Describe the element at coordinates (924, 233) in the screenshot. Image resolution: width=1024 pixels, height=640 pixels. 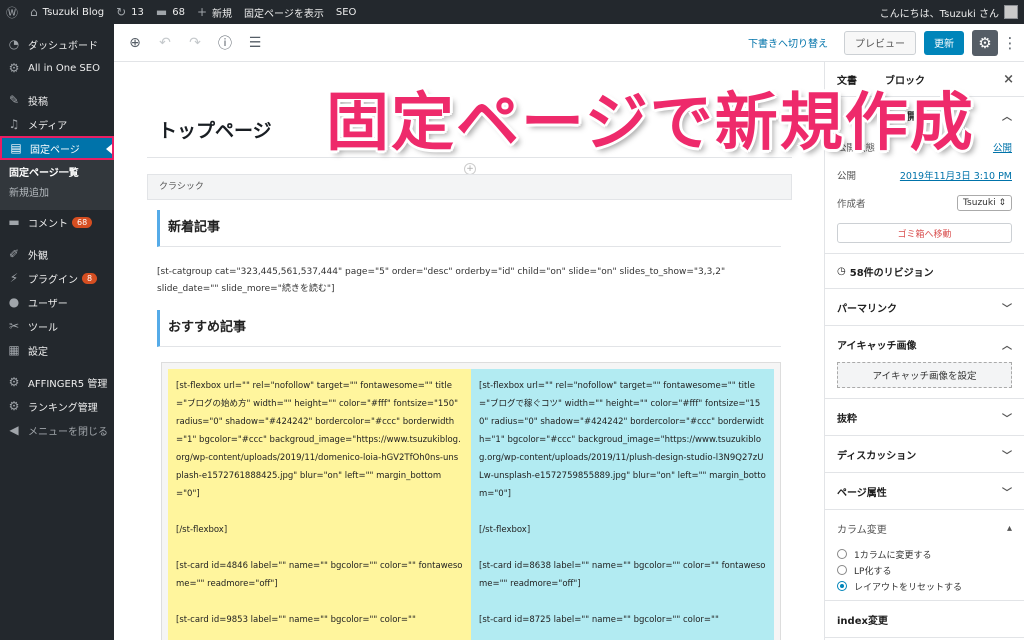
I see `move-to-trash-button: ゴミ箱へ移動` at that location.